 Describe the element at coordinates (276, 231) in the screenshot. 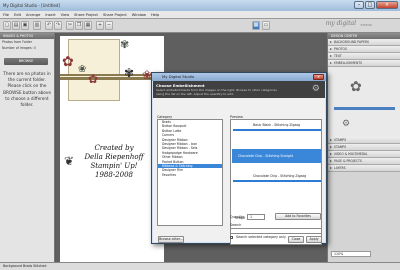

I see `search-input` at that location.